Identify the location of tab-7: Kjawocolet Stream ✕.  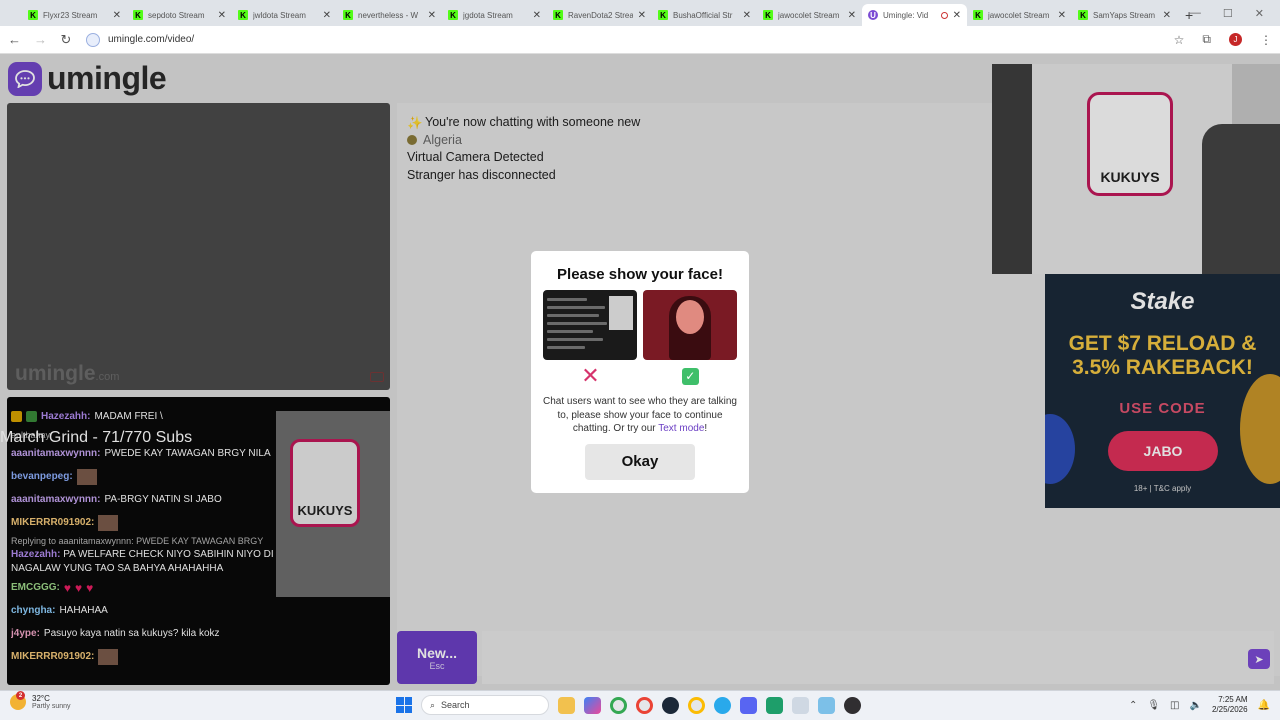
(809, 15).